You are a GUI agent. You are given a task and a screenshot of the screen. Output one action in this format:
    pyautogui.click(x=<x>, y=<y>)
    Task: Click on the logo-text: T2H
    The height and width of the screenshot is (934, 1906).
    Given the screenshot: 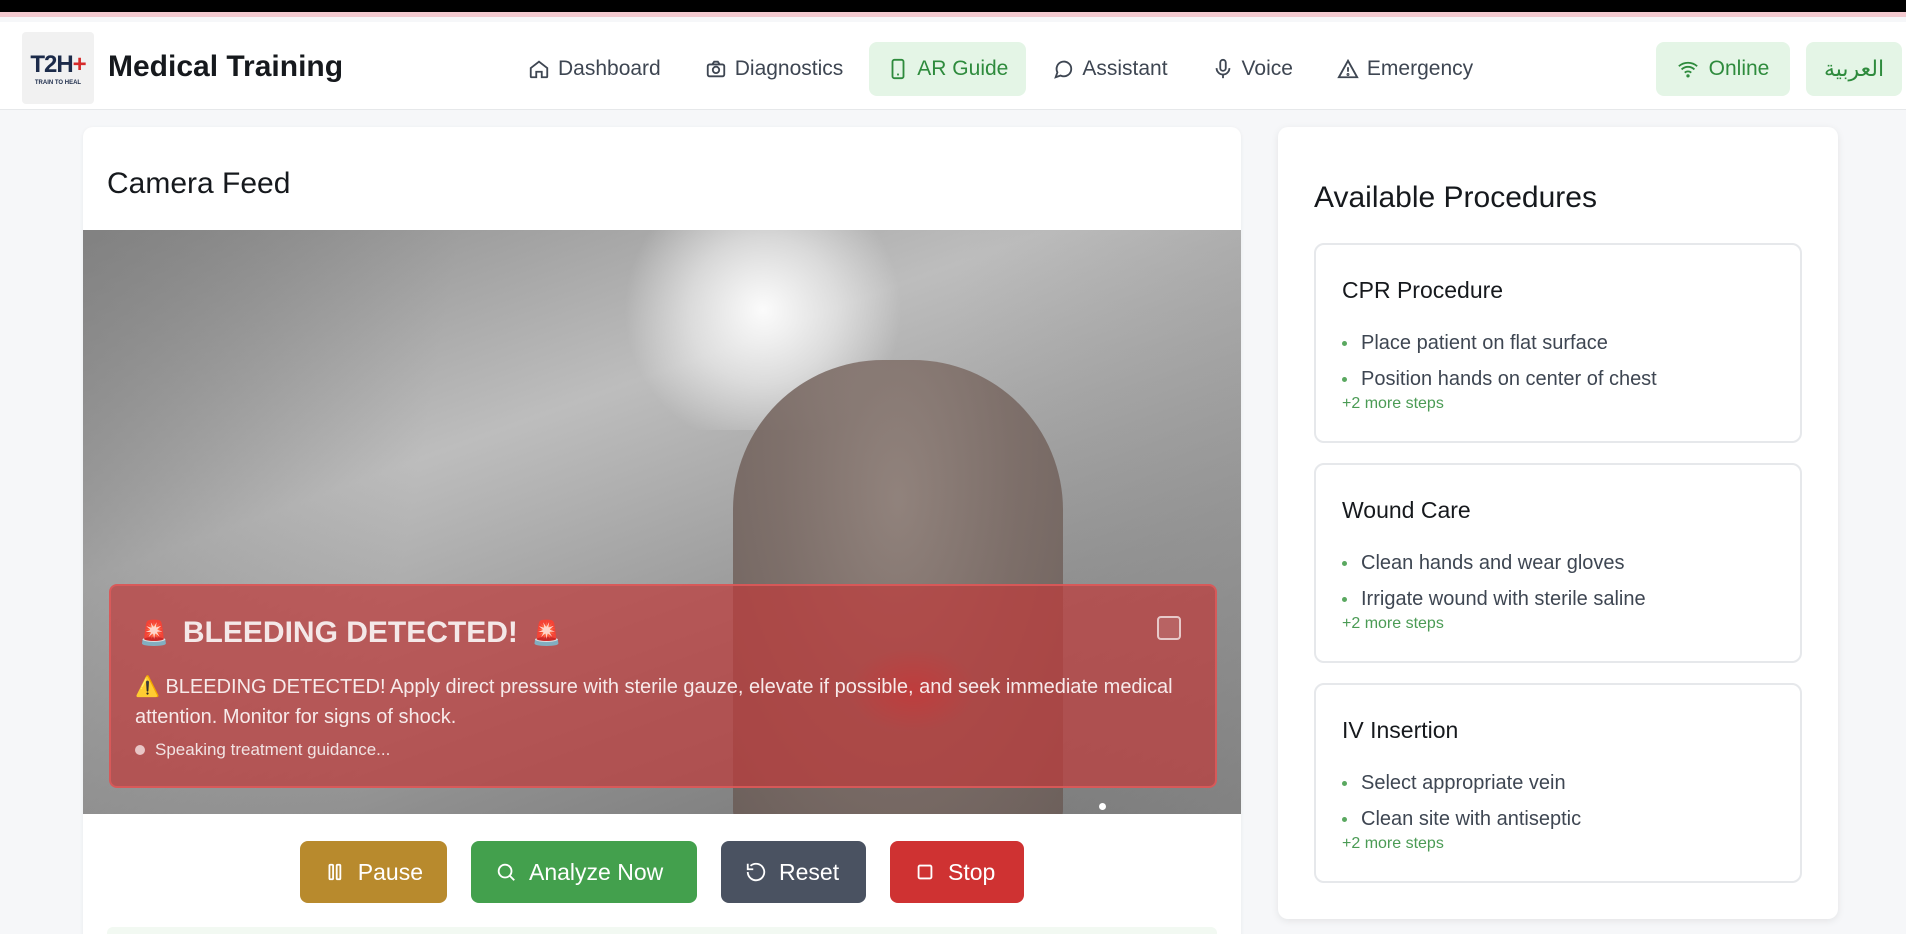 What is the action you would take?
    pyautogui.click(x=51, y=64)
    